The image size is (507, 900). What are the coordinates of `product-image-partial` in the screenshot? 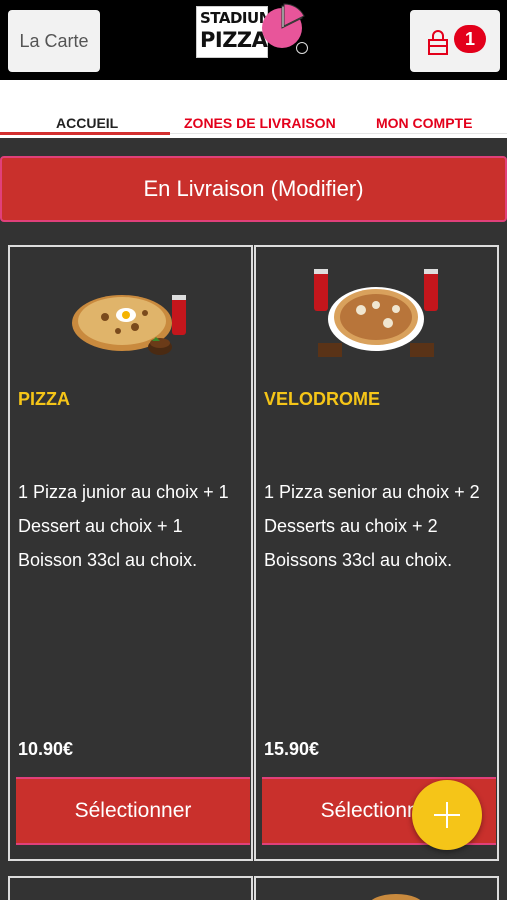 It's located at (396, 897).